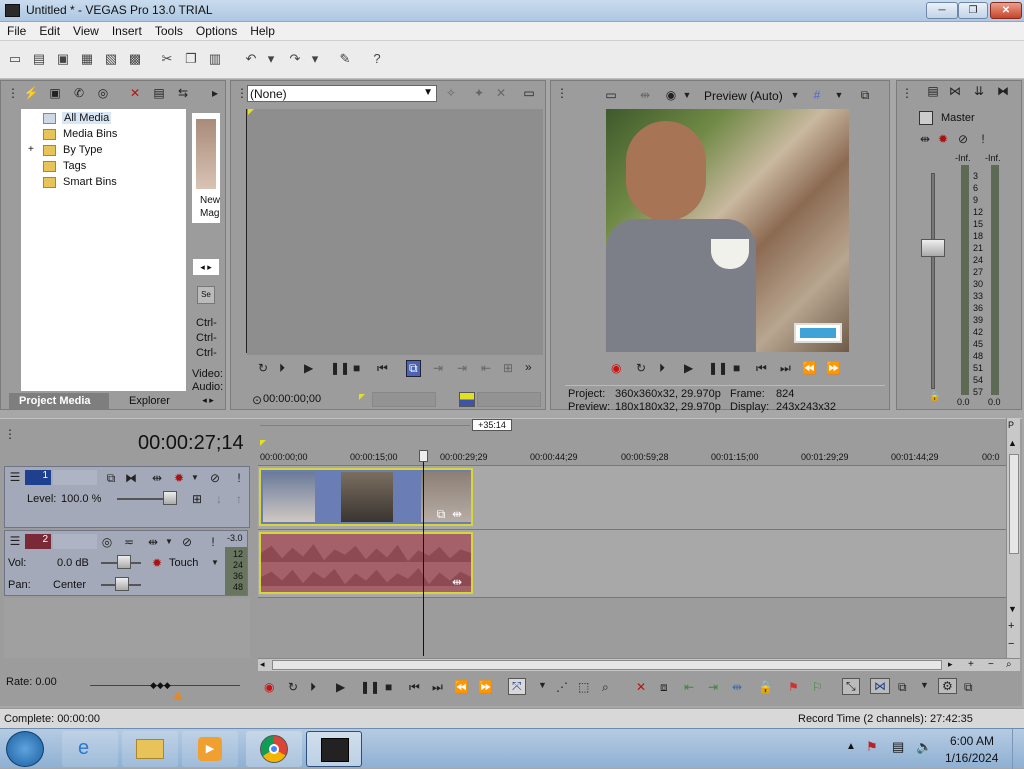 The height and width of the screenshot is (769, 1024). Describe the element at coordinates (295, 59) in the screenshot. I see `redo-icon: ↷` at that location.